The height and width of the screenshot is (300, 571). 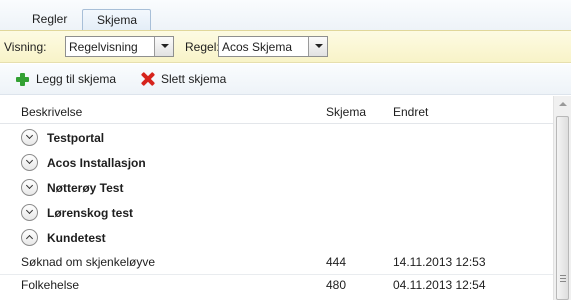 I want to click on filter-bar: Visning: Regelvisning Regel: Acos Skjema, so click(x=285, y=46).